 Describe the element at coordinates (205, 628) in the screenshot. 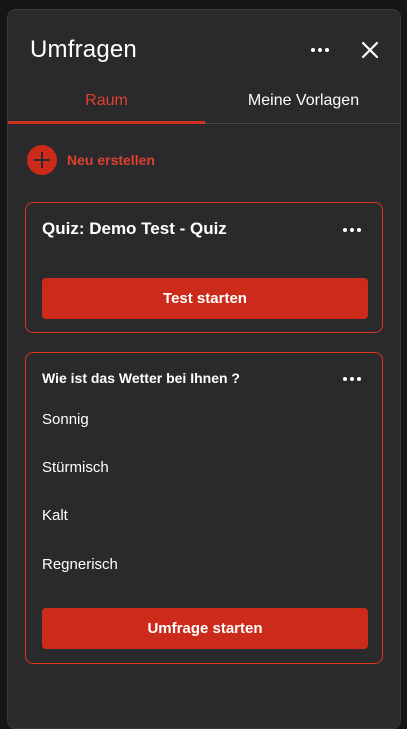

I see `start-poll-button: Umfrage starten` at that location.